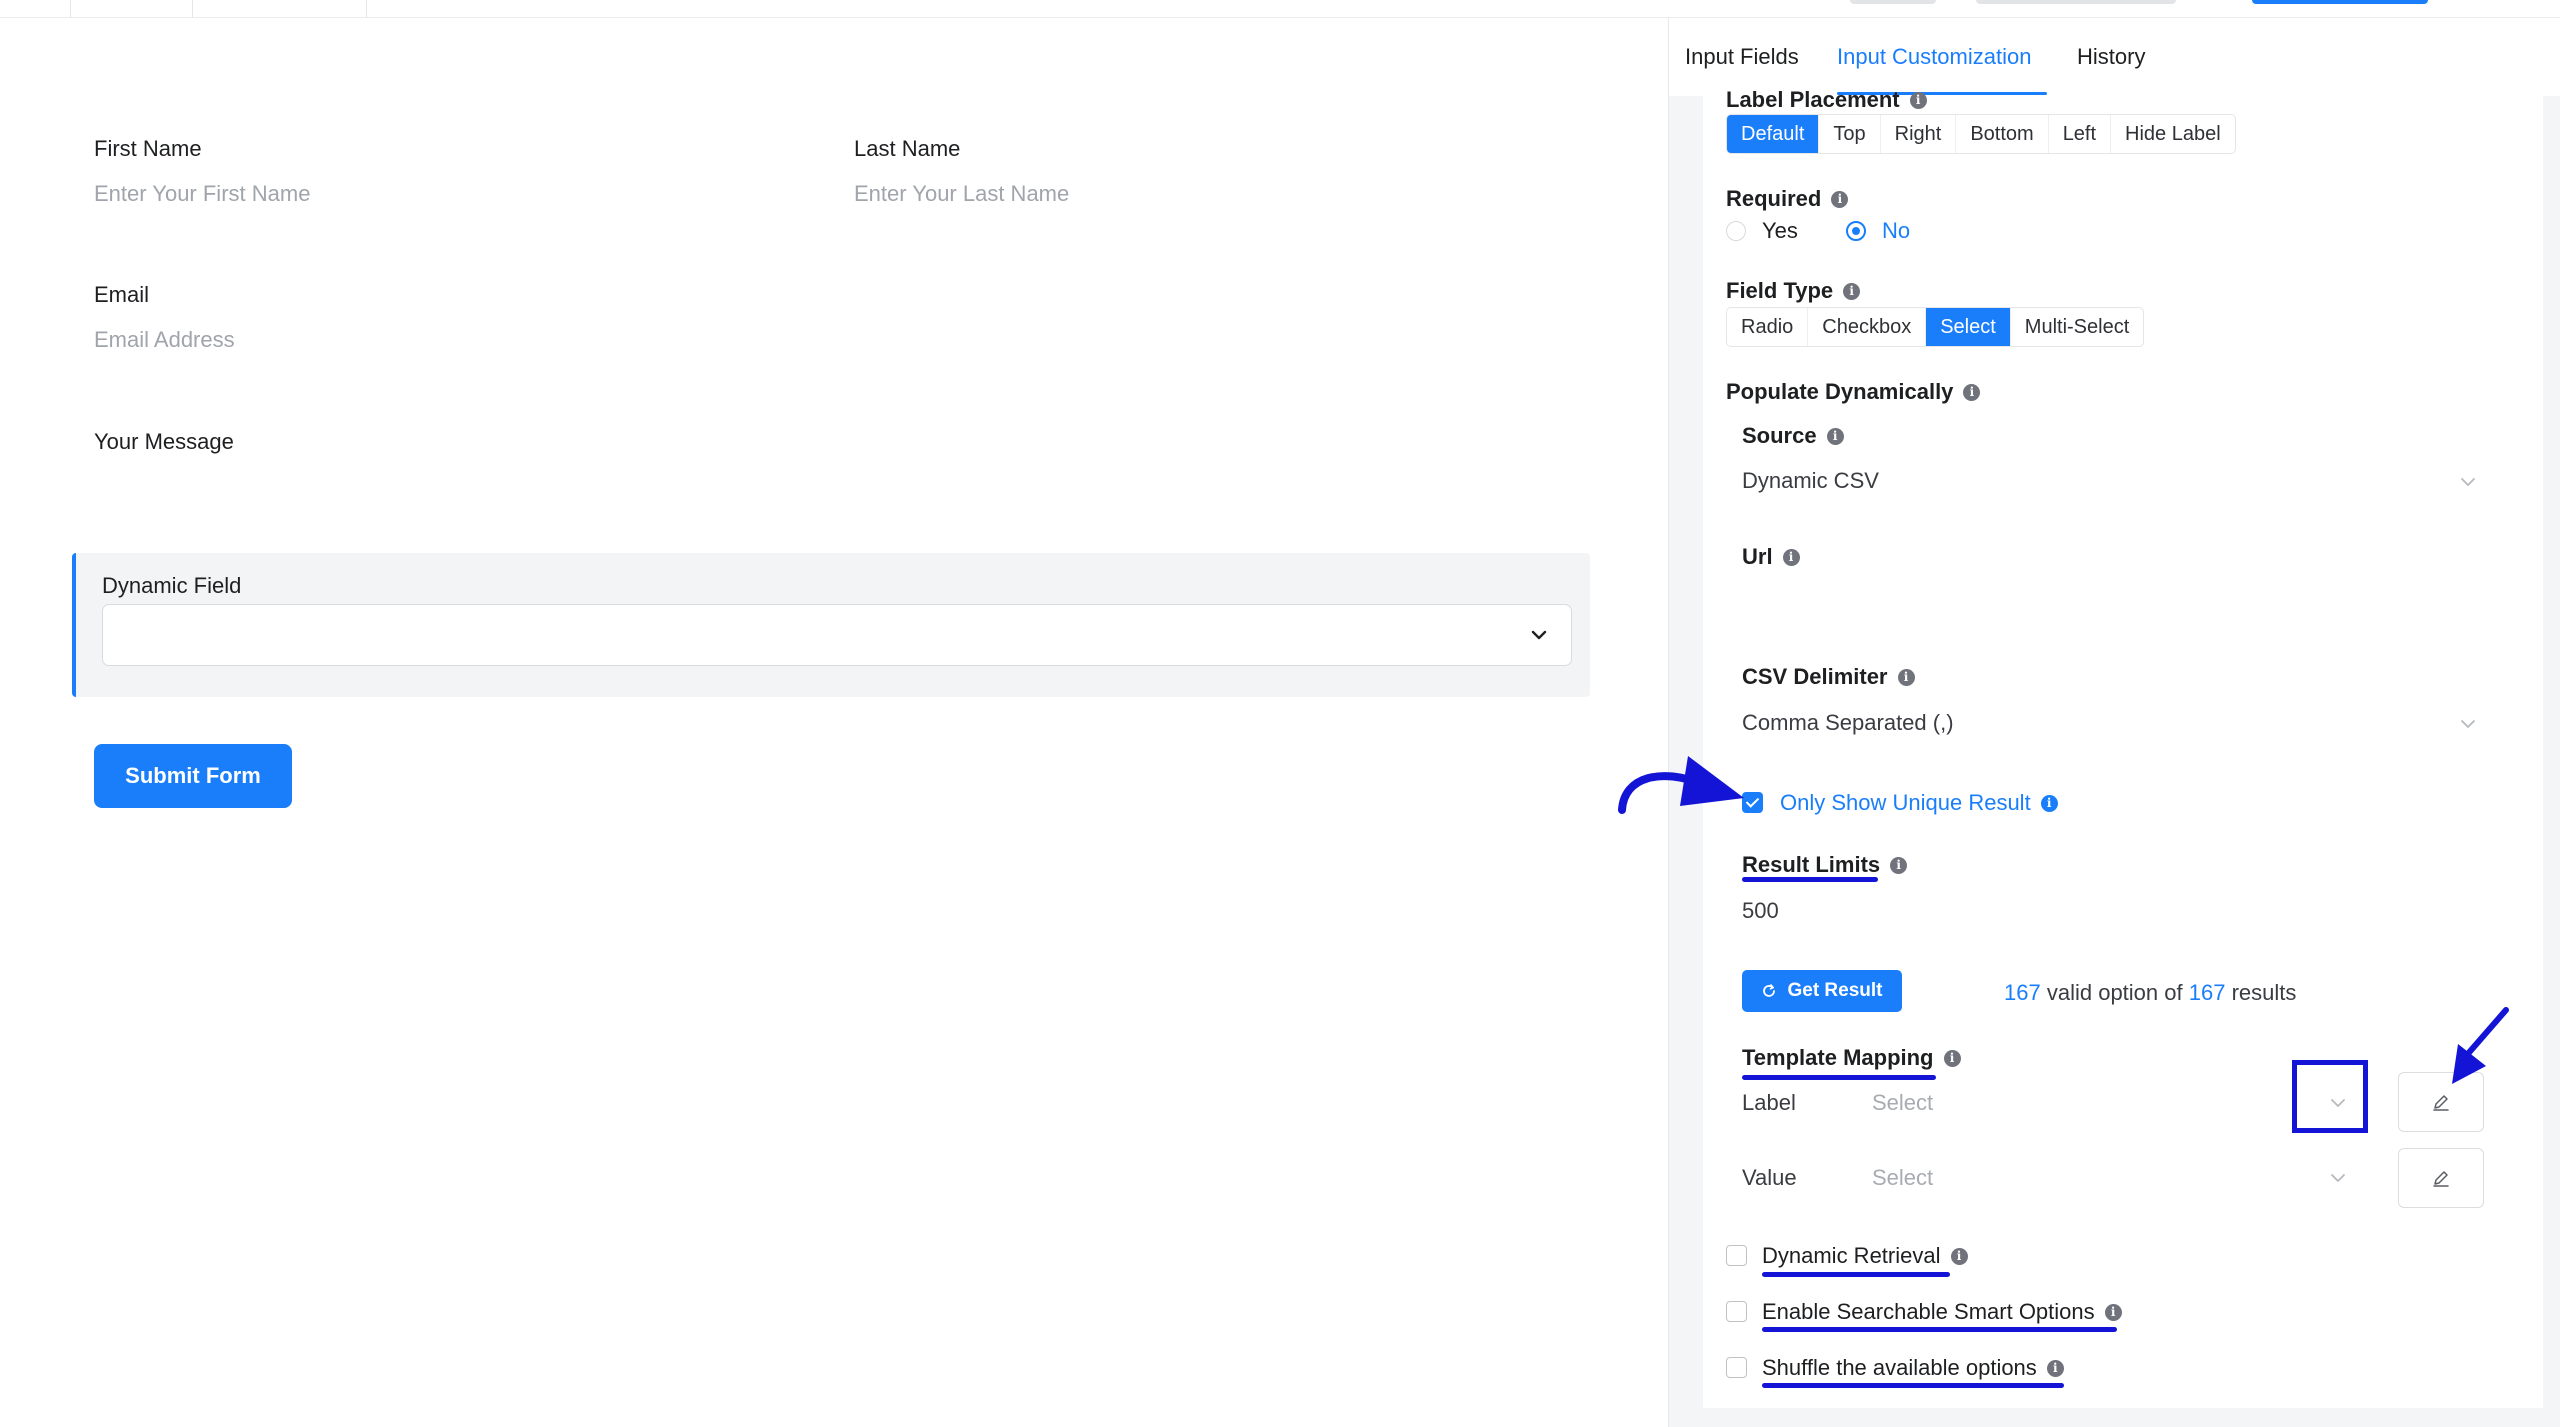  Describe the element at coordinates (961, 194) in the screenshot. I see `last-name-input: Enter Your Last Name` at that location.